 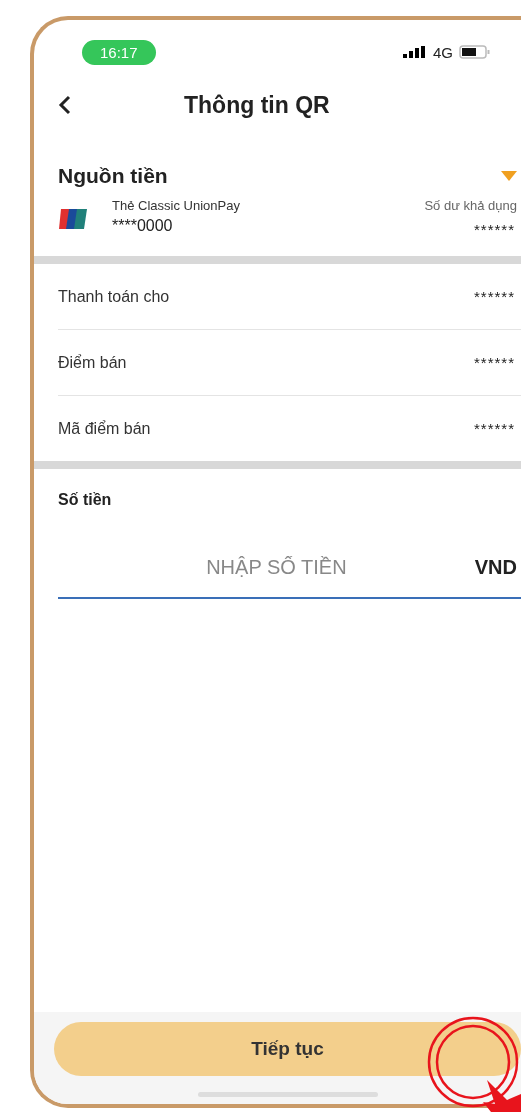 I want to click on tap-hand-icon, so click(x=473, y=1063).